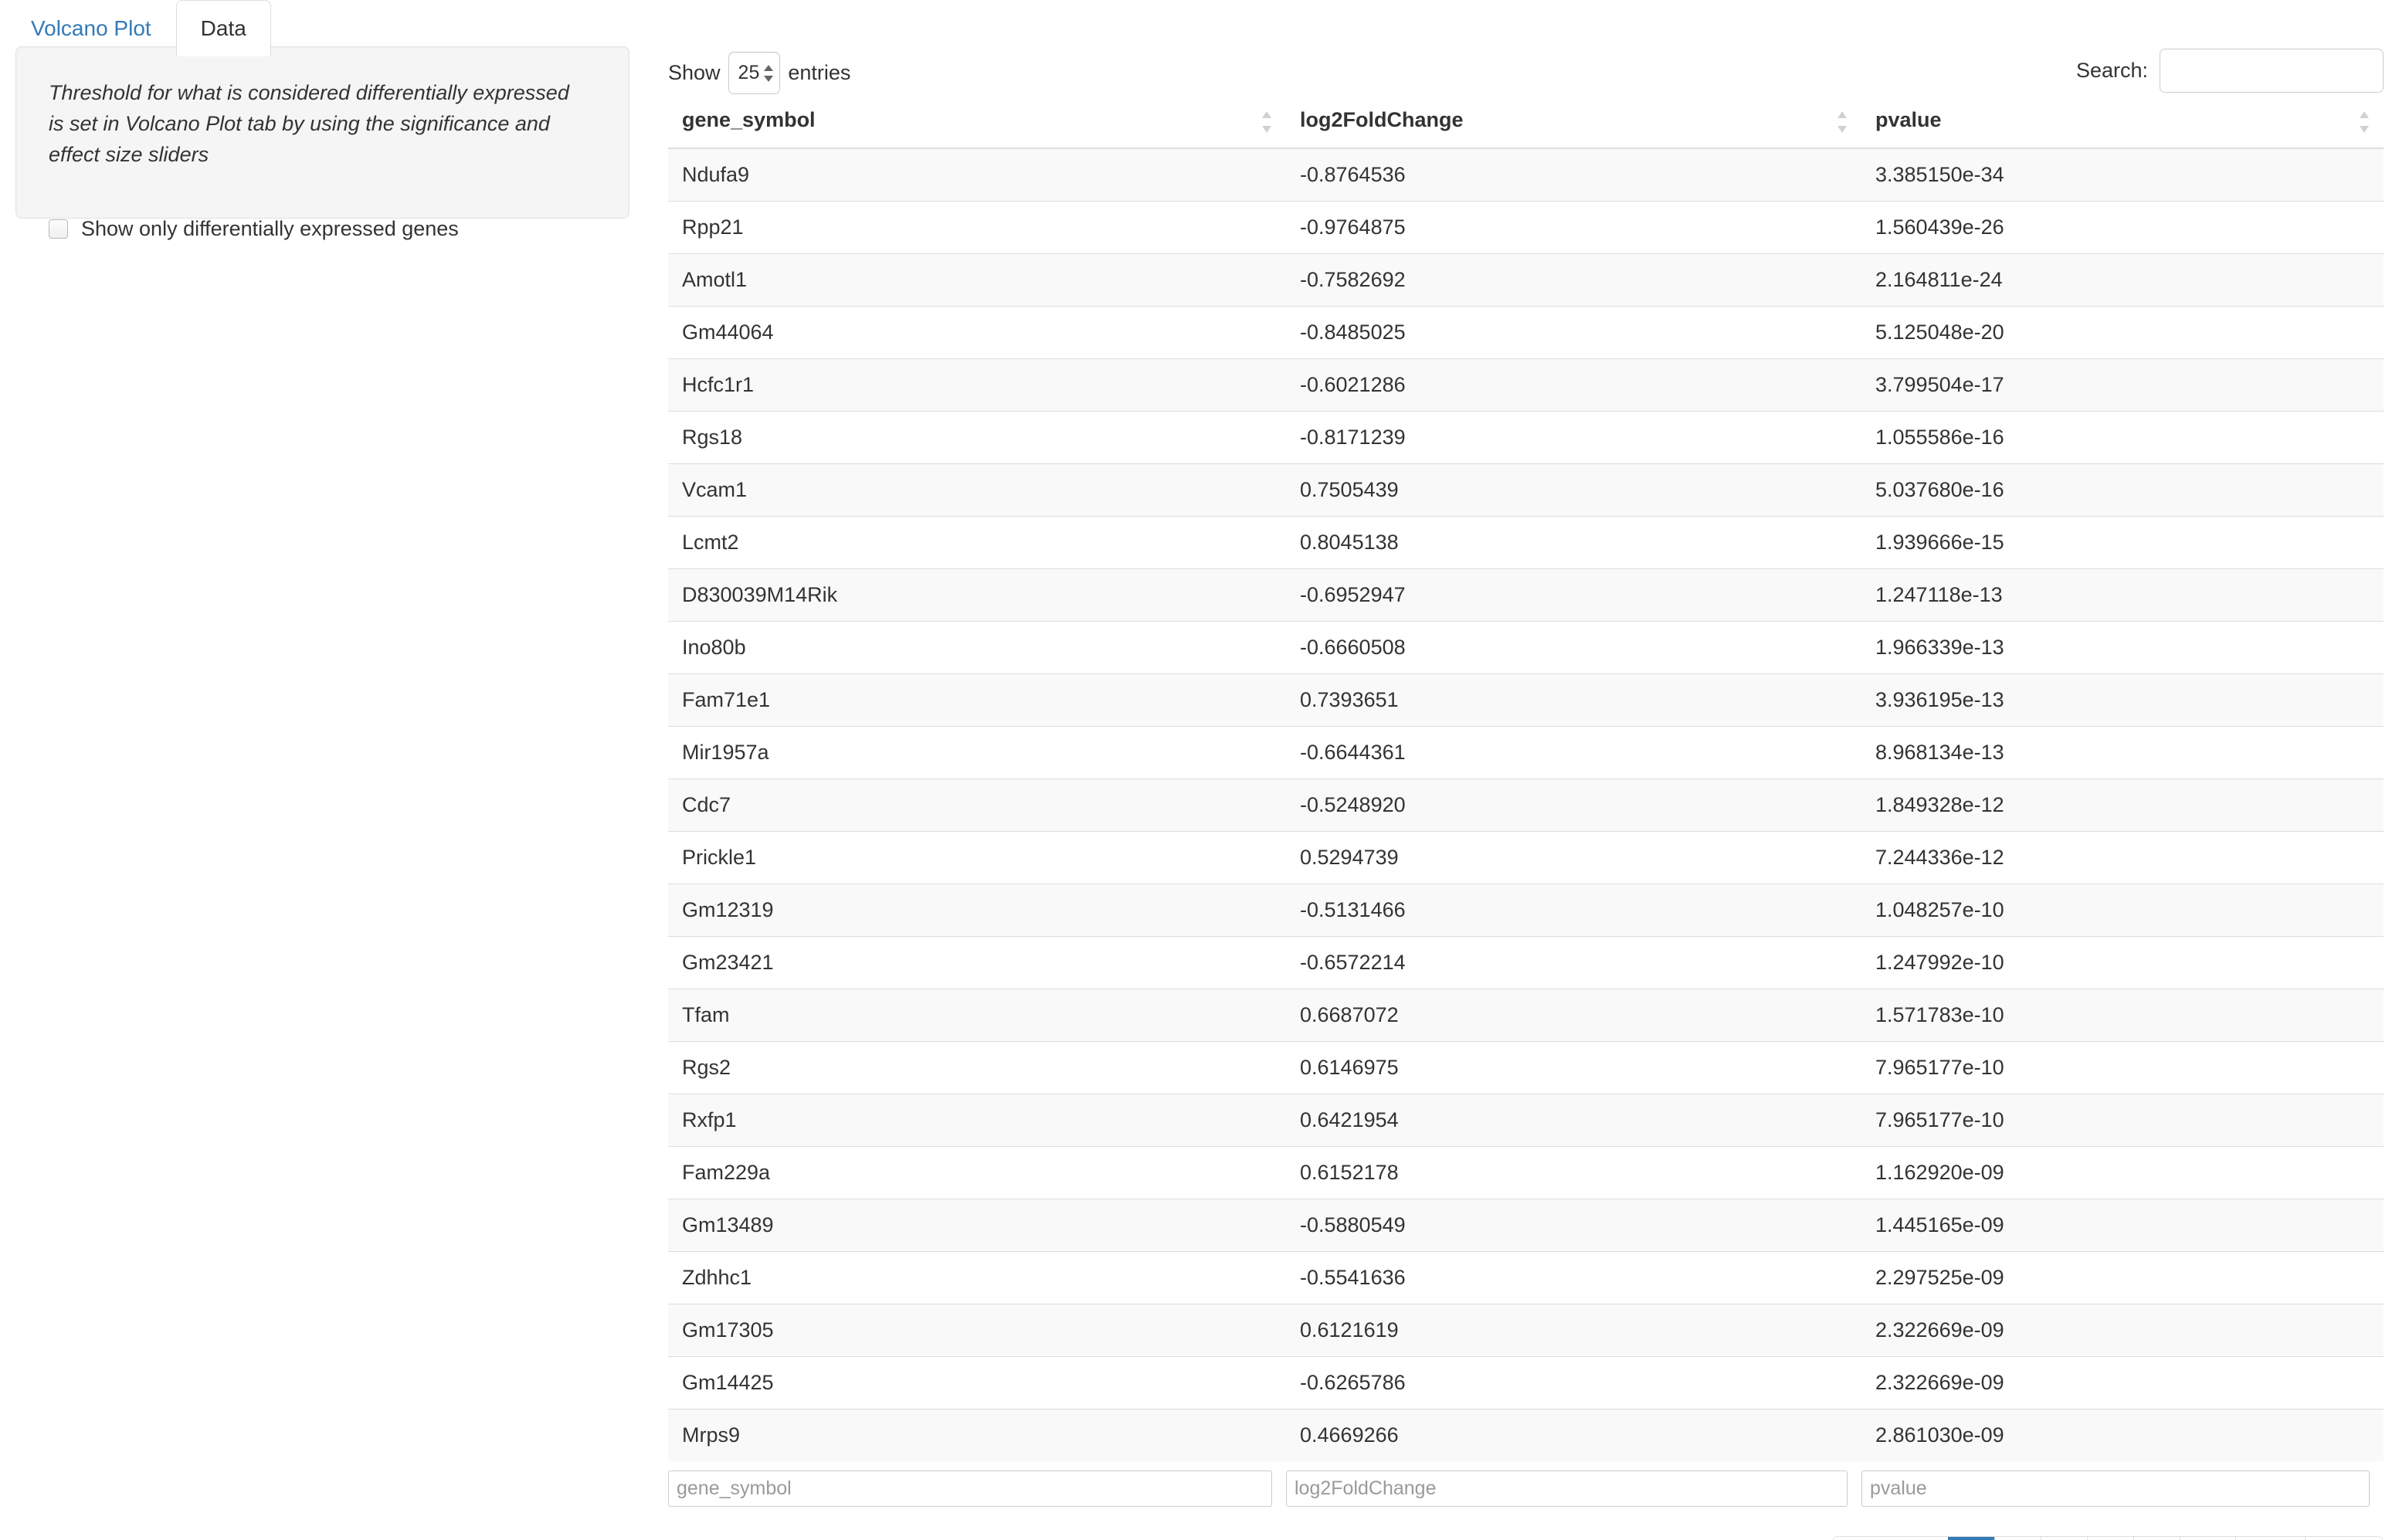  Describe the element at coordinates (1382, 119) in the screenshot. I see `column-header-log2foldchange-label: log2FoldChange` at that location.